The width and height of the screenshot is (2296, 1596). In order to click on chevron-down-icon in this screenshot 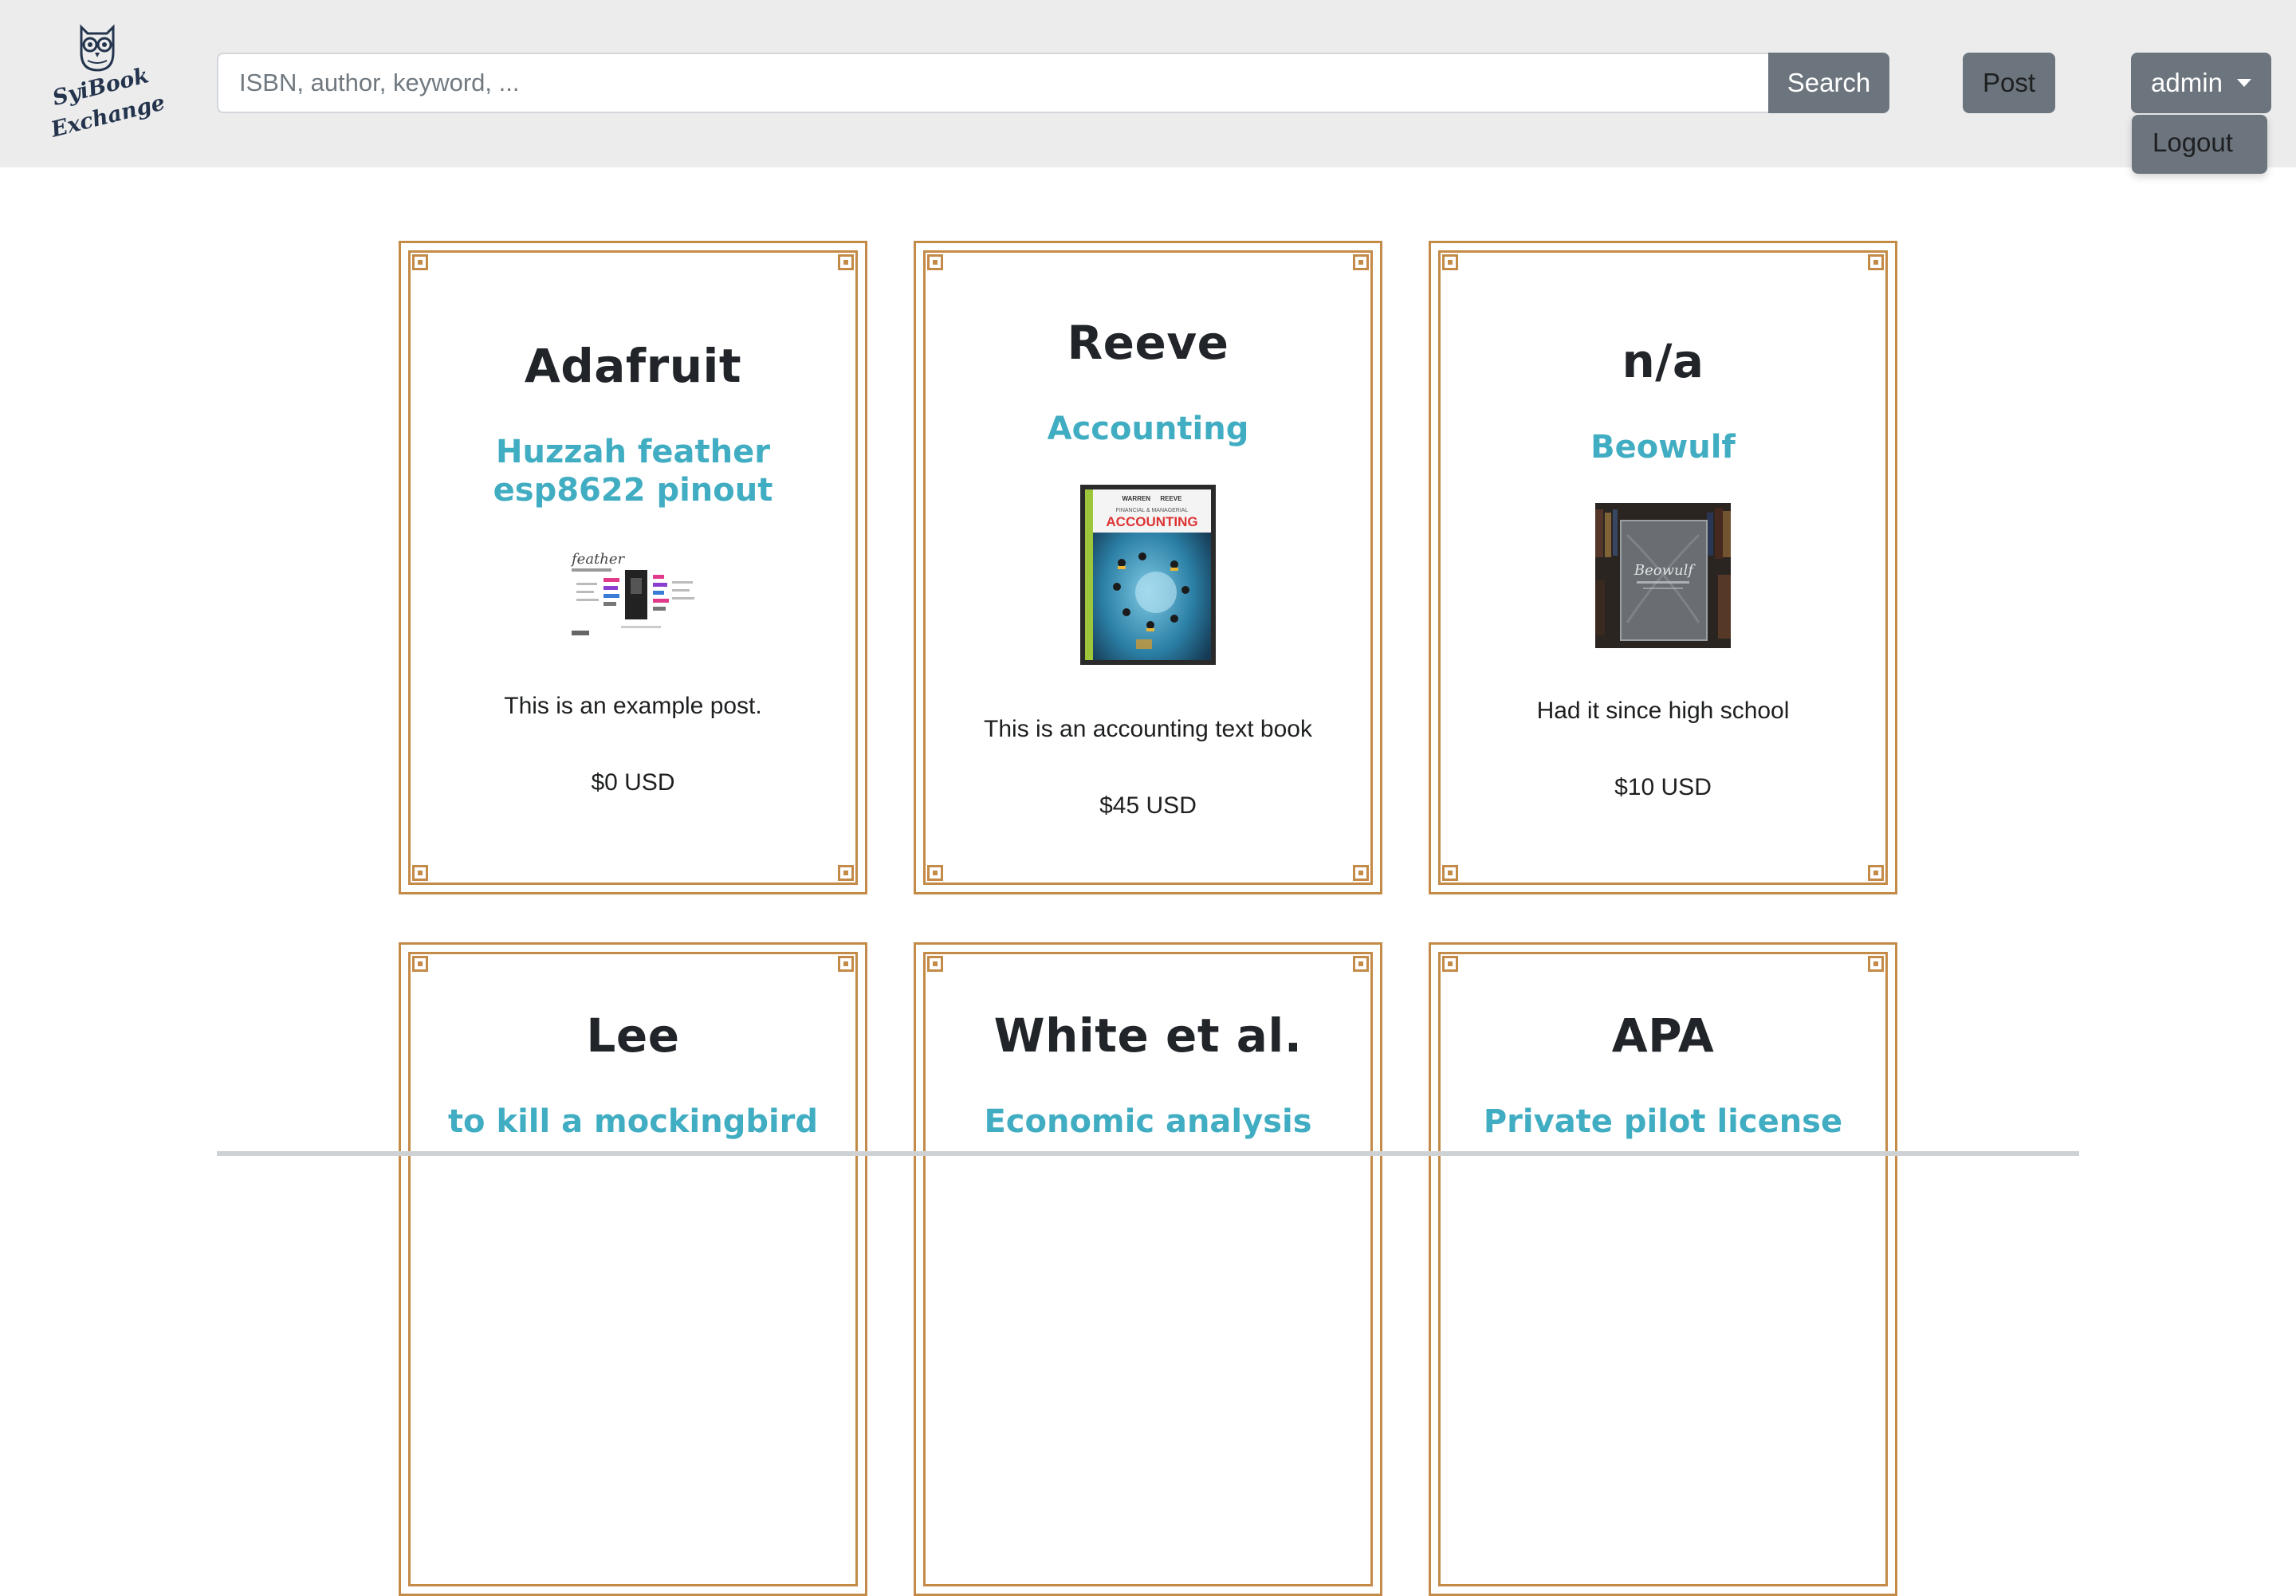, I will do `click(2243, 83)`.